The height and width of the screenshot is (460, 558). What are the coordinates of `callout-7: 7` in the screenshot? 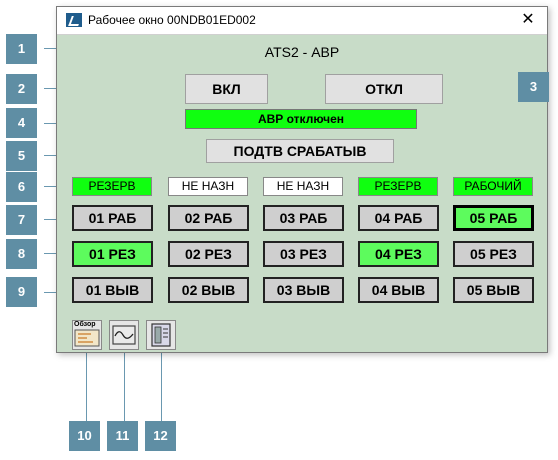 It's located at (21, 220).